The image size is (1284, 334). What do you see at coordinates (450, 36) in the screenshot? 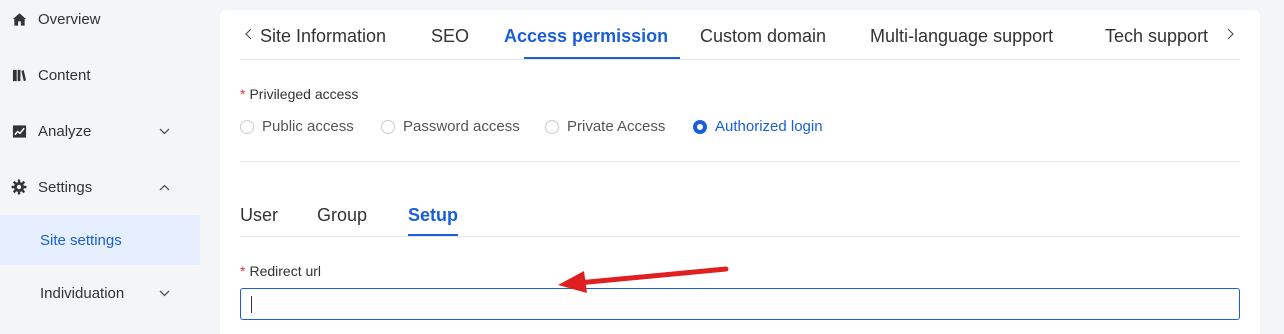
I see `tab-seo: SEO` at bounding box center [450, 36].